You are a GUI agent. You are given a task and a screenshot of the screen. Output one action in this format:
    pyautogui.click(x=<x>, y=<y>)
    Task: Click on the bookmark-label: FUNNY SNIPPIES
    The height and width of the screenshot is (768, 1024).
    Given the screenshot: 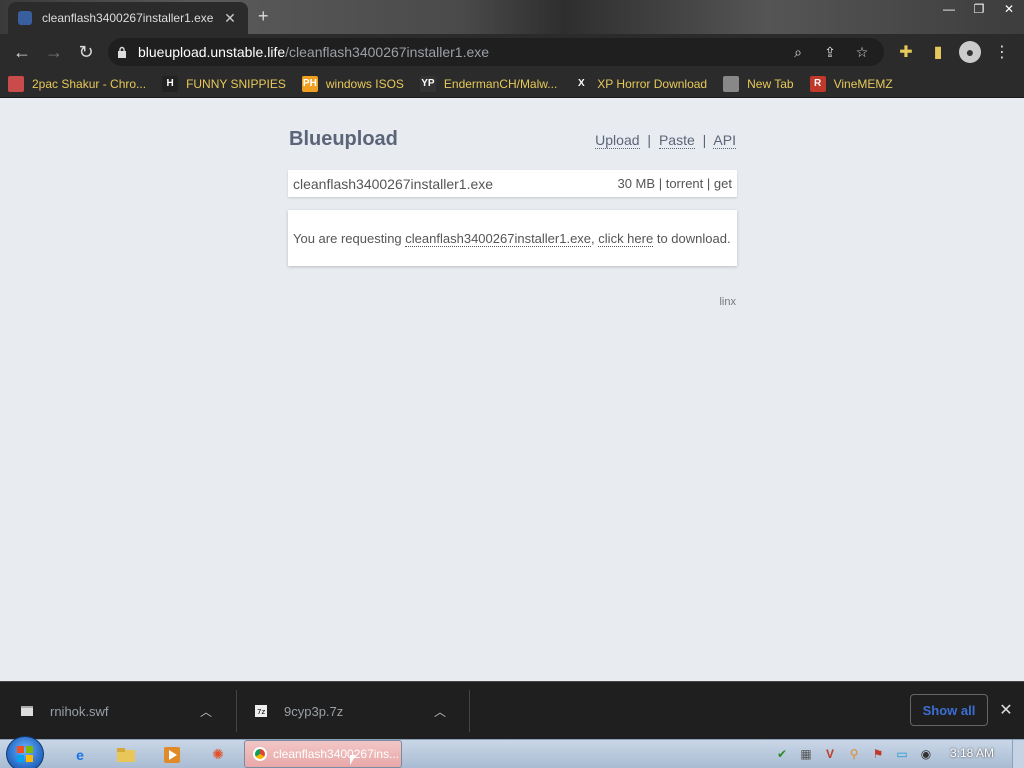 What is the action you would take?
    pyautogui.click(x=236, y=83)
    